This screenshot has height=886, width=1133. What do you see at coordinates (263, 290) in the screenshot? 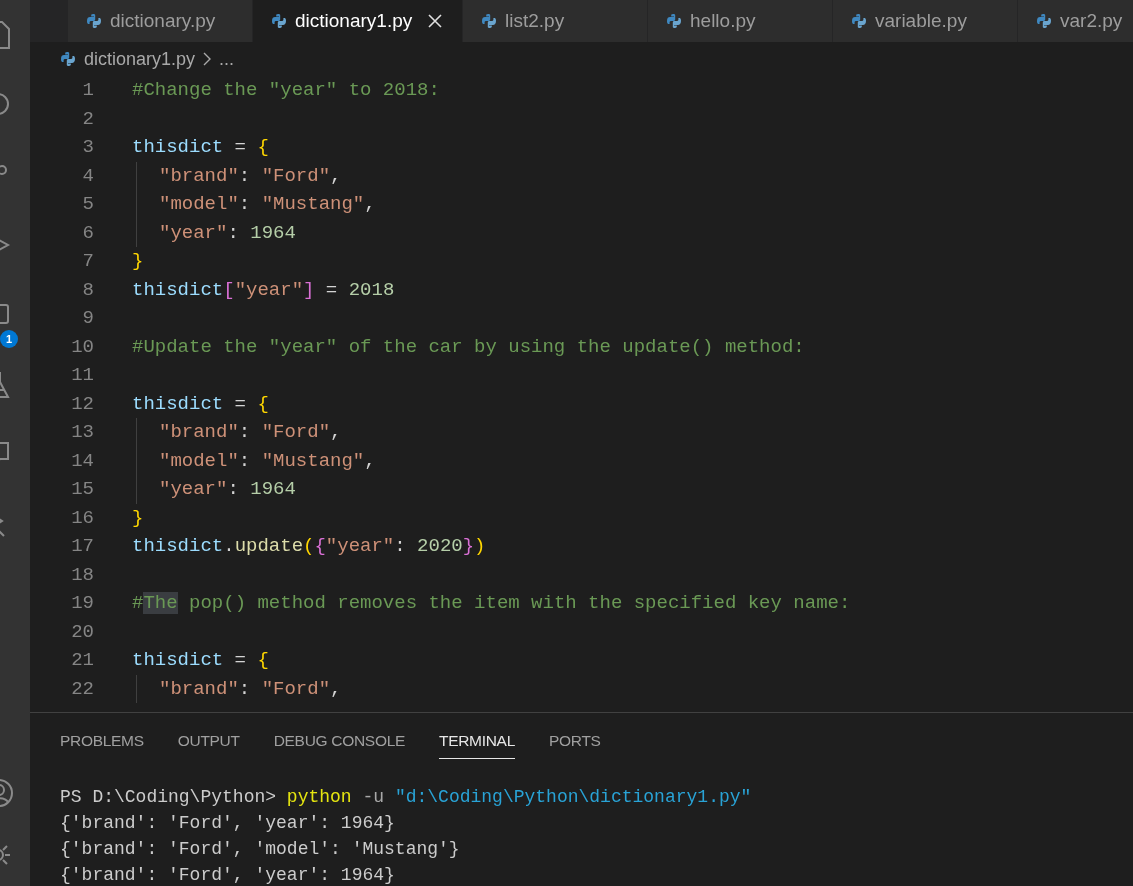
I see `code-line: thisdict["year"] = 2018` at bounding box center [263, 290].